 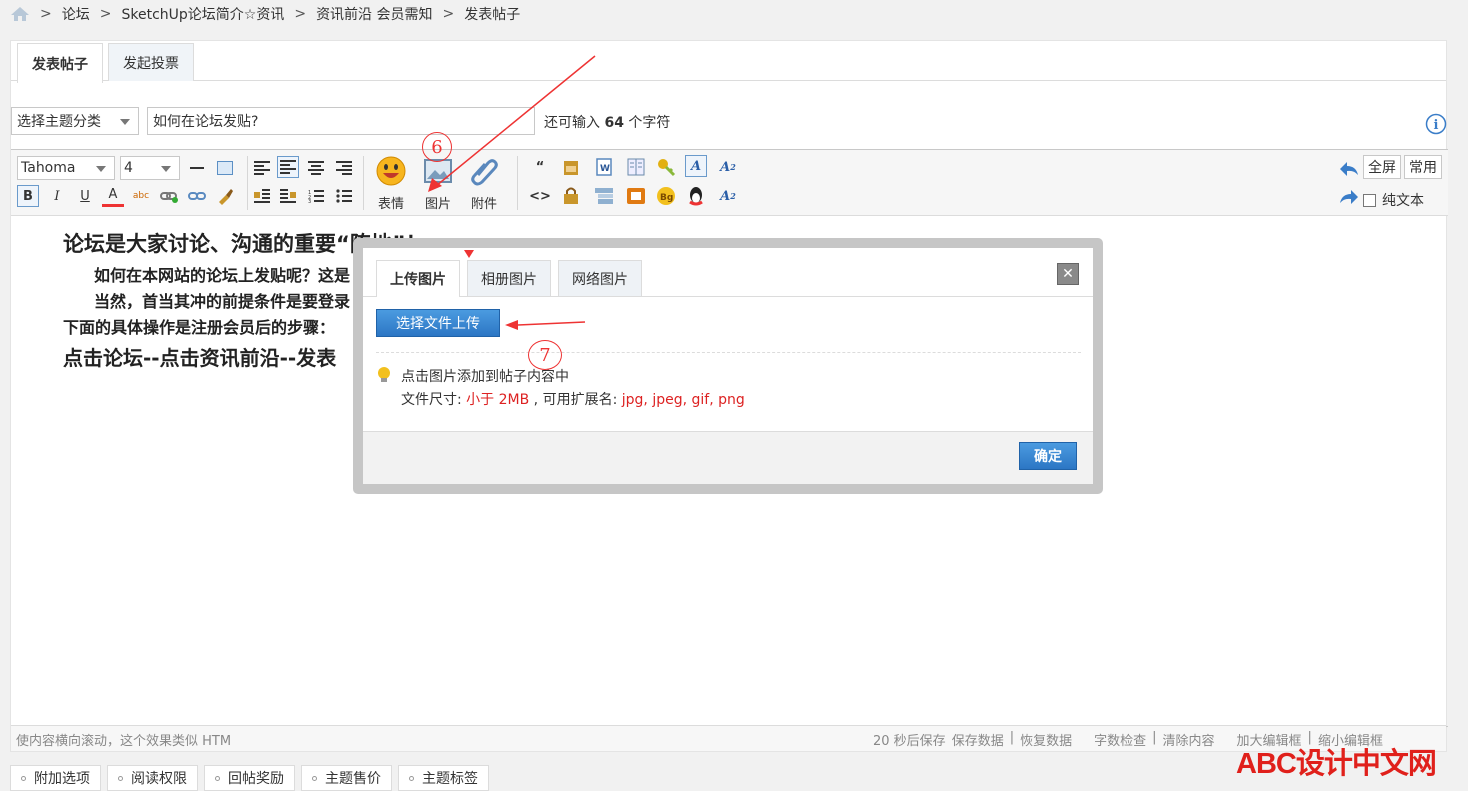 What do you see at coordinates (316, 168) in the screenshot?
I see `align-center-icon` at bounding box center [316, 168].